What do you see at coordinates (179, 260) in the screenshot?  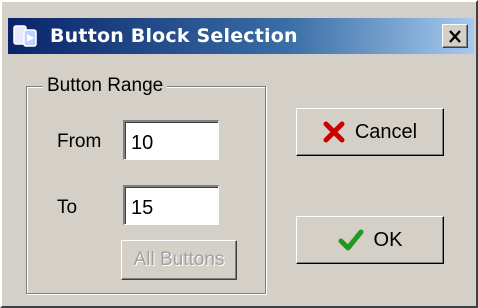 I see `all-buttons-button: All Buttons` at bounding box center [179, 260].